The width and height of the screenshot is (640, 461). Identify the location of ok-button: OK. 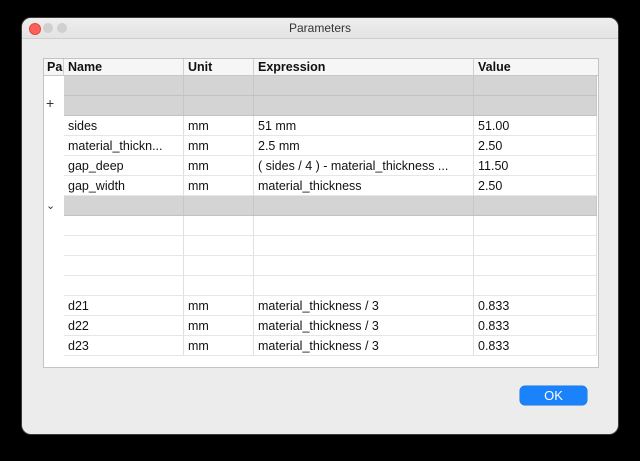
(553, 395).